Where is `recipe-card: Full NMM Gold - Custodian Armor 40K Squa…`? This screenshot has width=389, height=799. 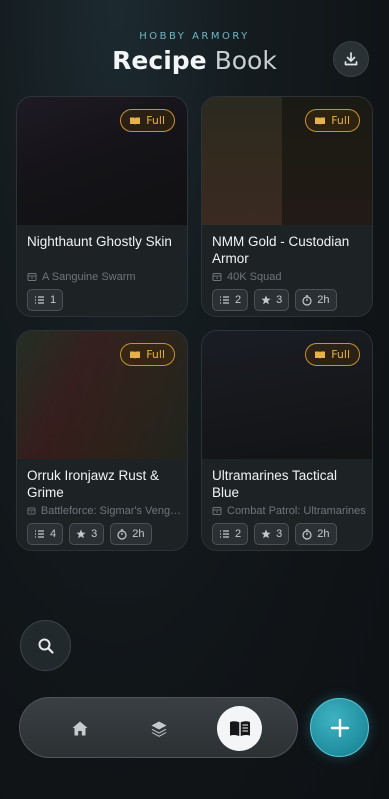 recipe-card: Full NMM Gold - Custodian Armor 40K Squa… is located at coordinates (287, 206).